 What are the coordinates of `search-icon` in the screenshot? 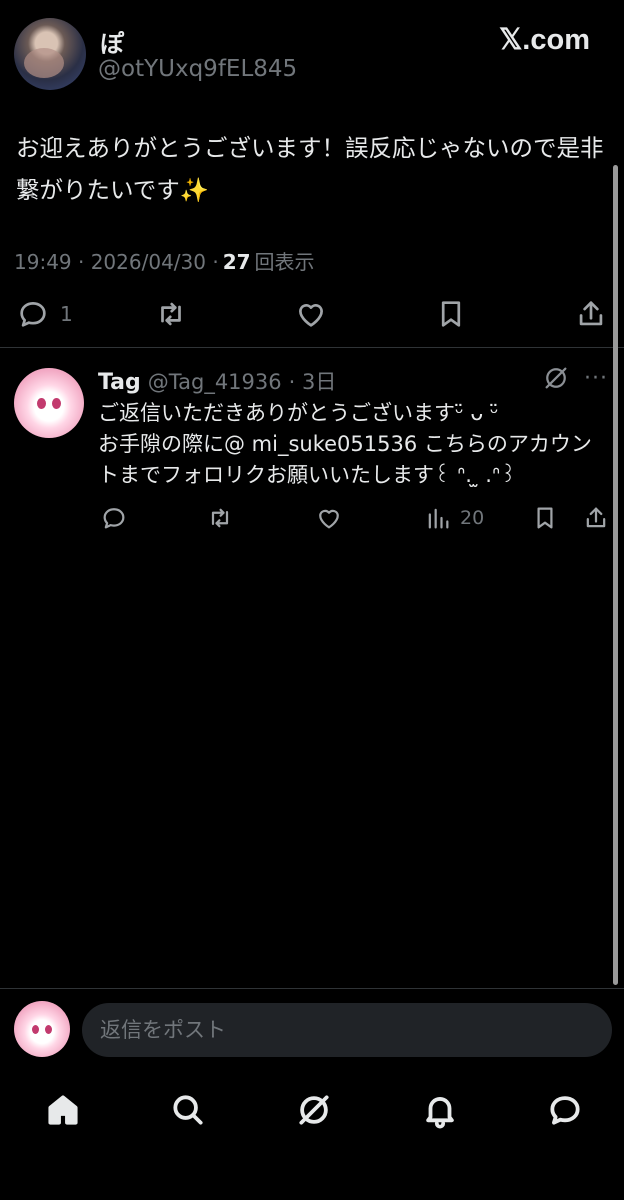 It's located at (188, 1110).